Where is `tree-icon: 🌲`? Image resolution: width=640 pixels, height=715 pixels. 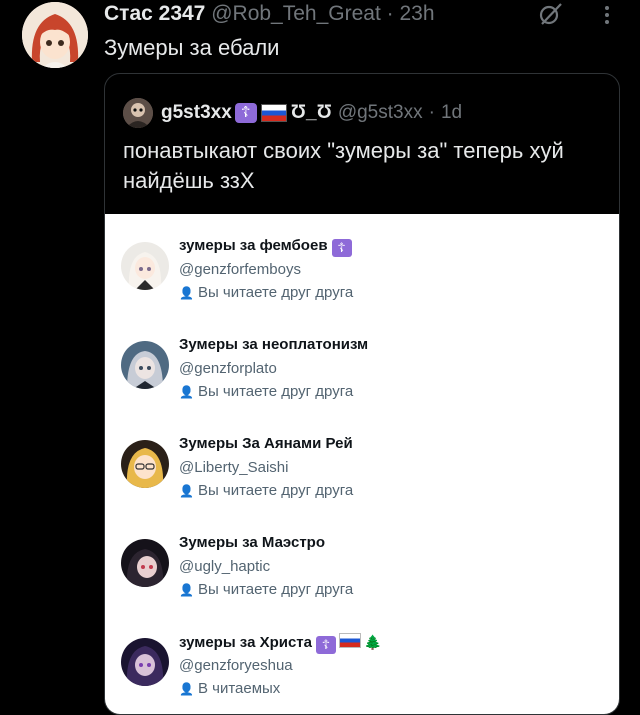 tree-icon: 🌲 is located at coordinates (373, 642).